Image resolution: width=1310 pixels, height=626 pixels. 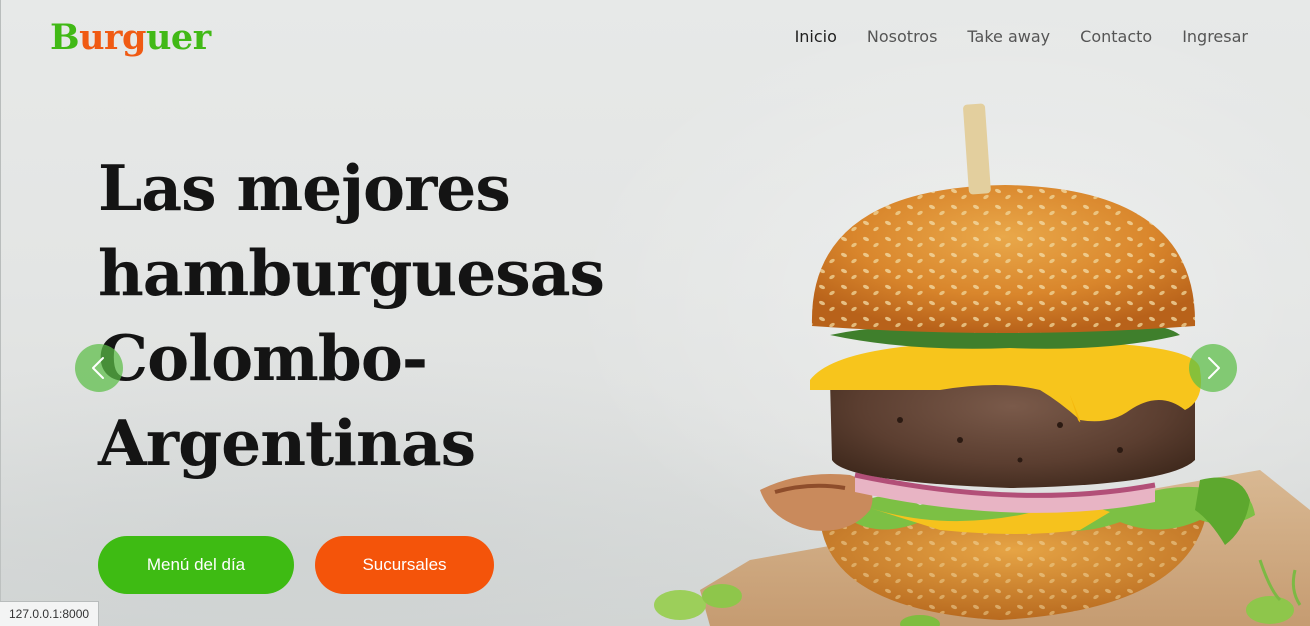 I want to click on status-bar-url: 127.0.0.1:8000, so click(x=50, y=613).